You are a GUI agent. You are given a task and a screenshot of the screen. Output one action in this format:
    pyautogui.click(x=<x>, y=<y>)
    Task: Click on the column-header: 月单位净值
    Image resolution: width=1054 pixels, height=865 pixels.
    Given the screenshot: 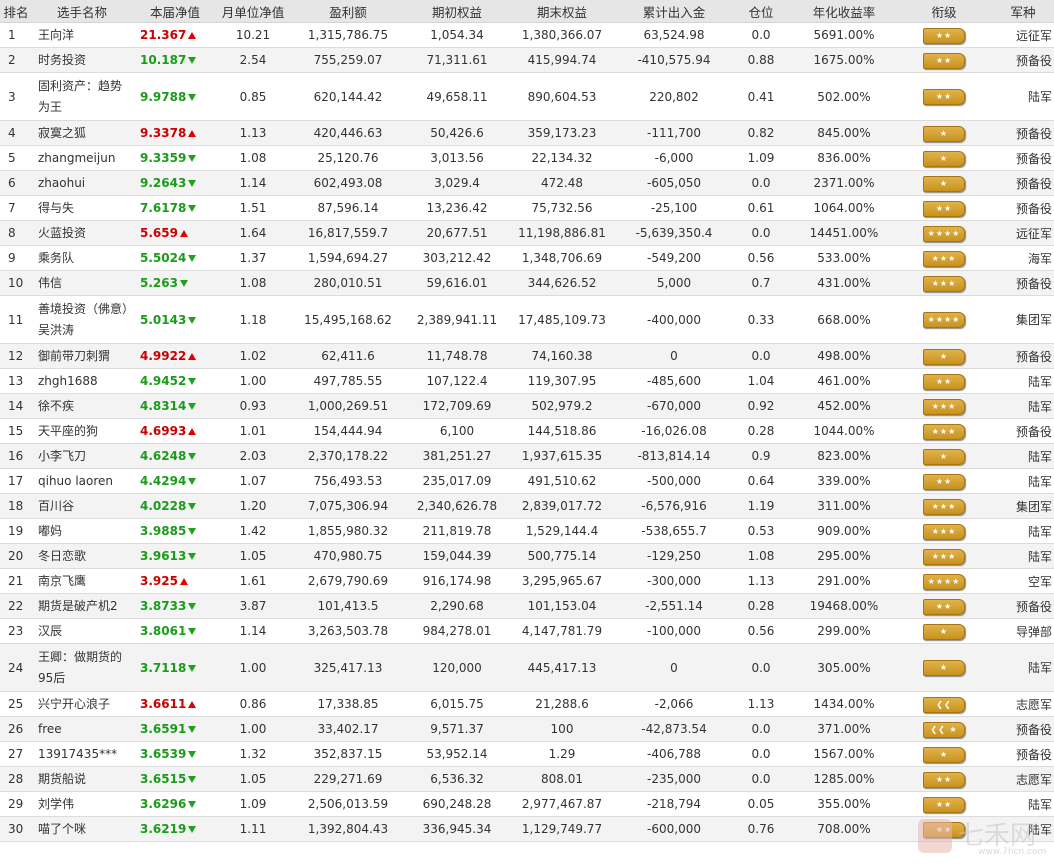 What is the action you would take?
    pyautogui.click(x=253, y=11)
    